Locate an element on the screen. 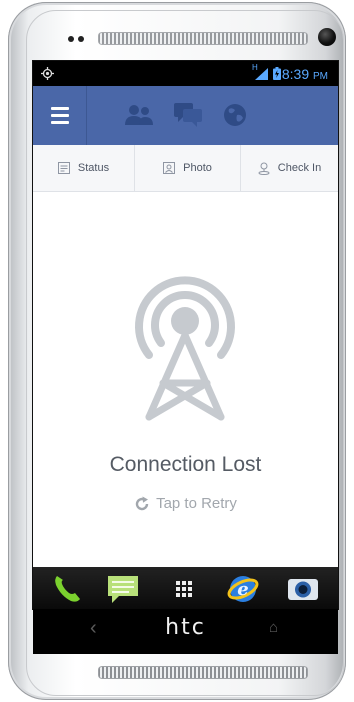  status-time: 8:39 PM is located at coordinates (305, 74).